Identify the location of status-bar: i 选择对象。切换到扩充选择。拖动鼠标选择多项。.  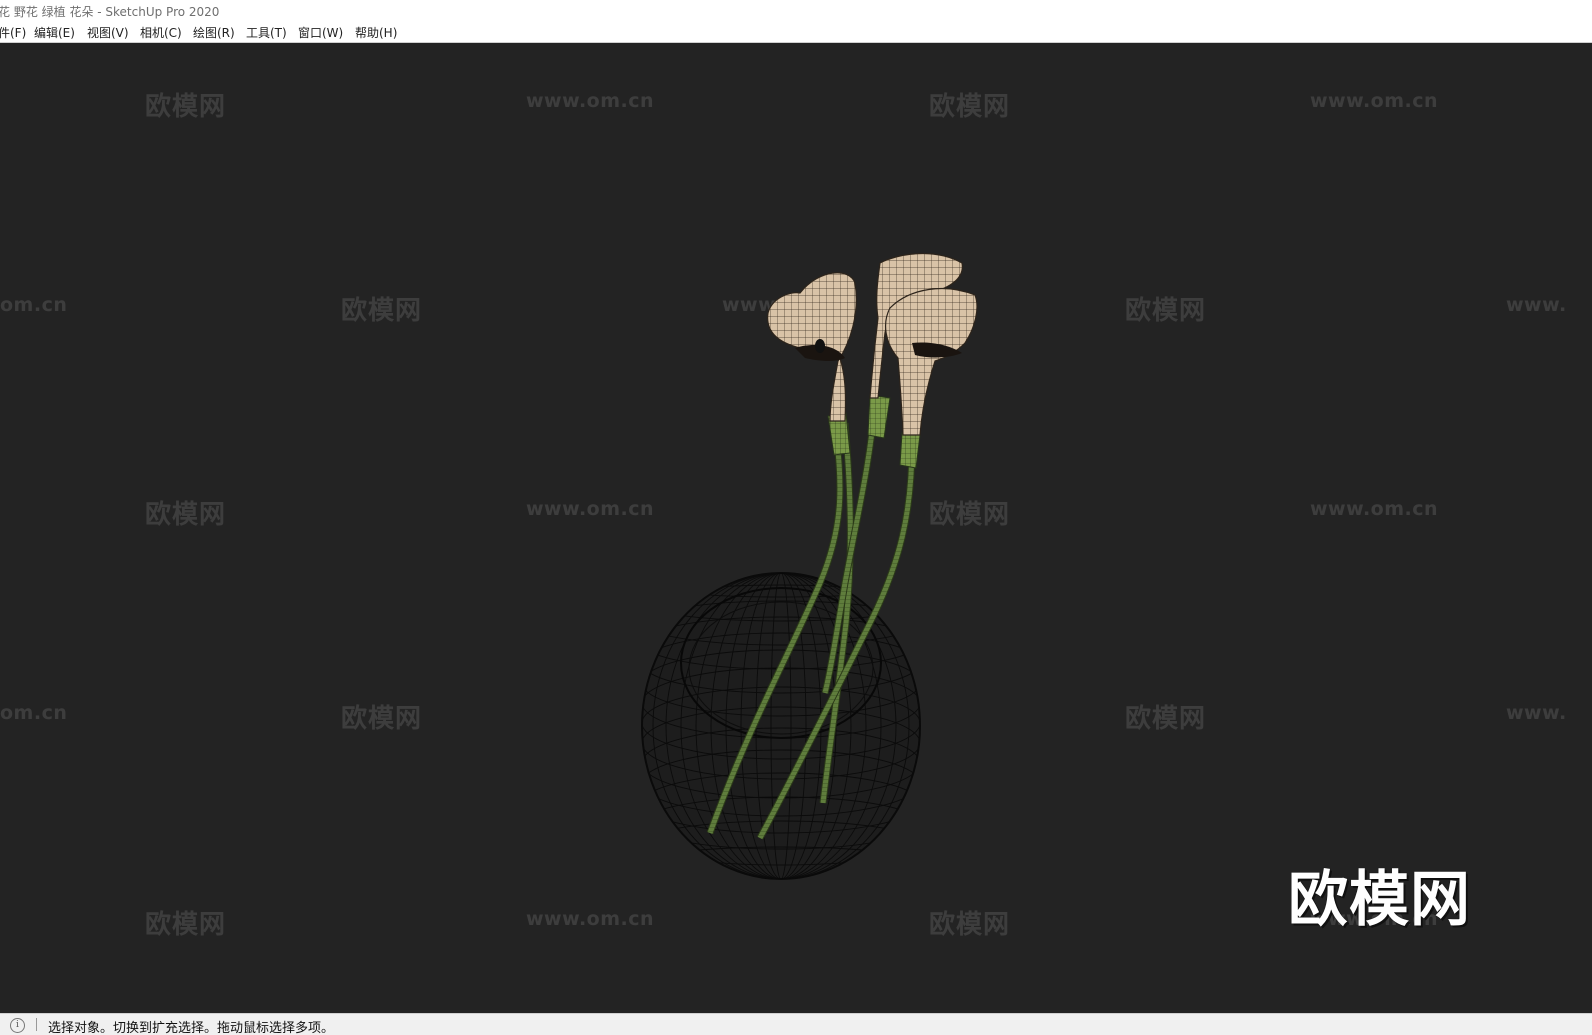
(796, 1024).